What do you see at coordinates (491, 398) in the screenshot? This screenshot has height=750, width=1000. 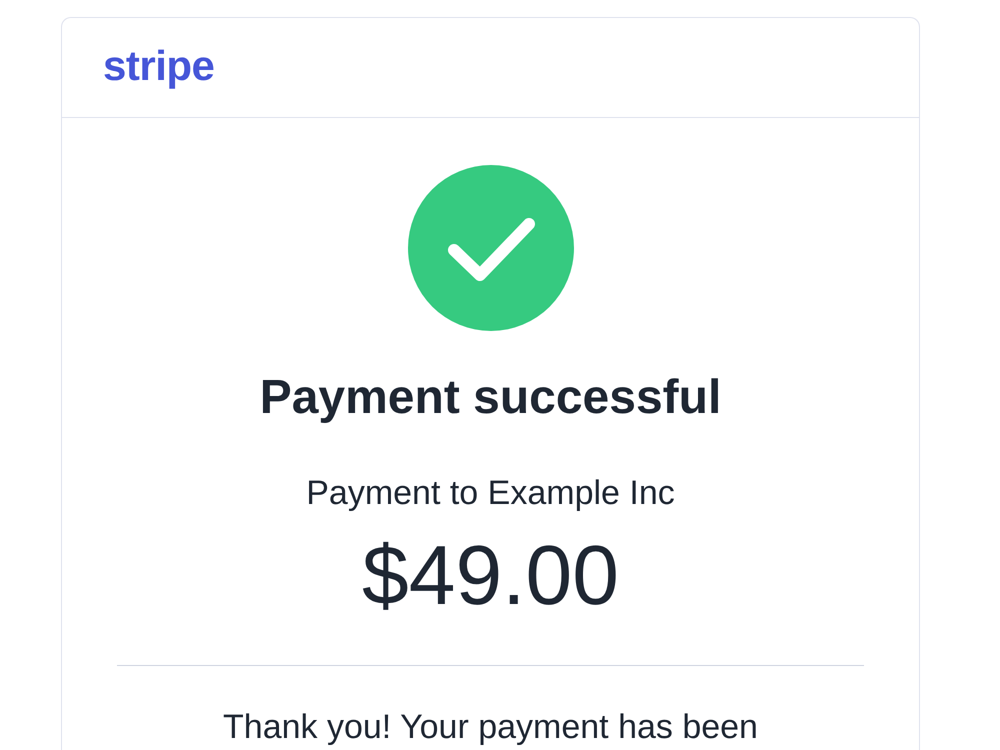 I see `status-title: Payment successful` at bounding box center [491, 398].